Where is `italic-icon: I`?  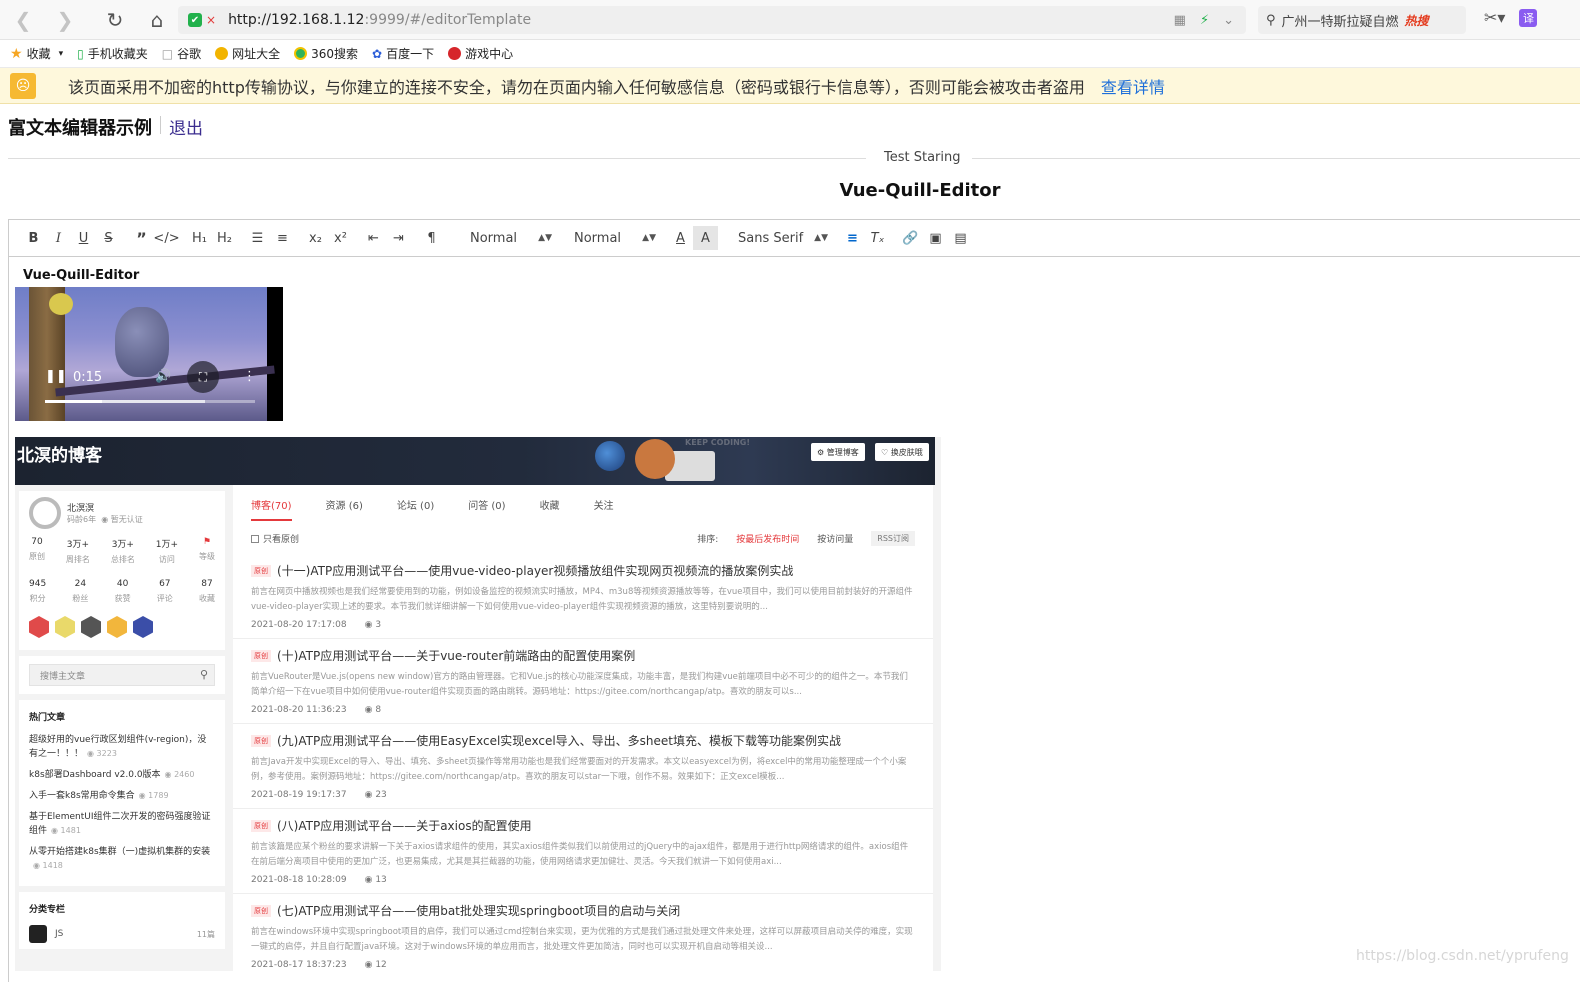
italic-icon: I is located at coordinates (58, 238).